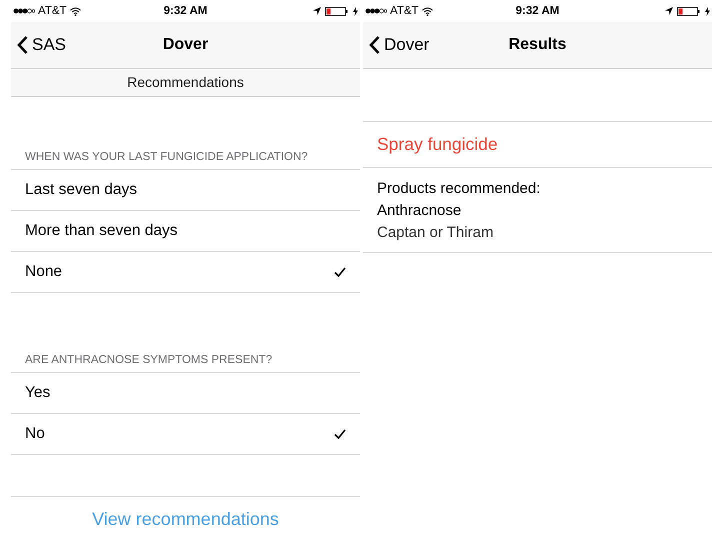 The height and width of the screenshot is (550, 718). Describe the element at coordinates (185, 160) in the screenshot. I see `section-header: WHEN WAS YOUR LAST FUNGICIDE APPLICATION?` at that location.